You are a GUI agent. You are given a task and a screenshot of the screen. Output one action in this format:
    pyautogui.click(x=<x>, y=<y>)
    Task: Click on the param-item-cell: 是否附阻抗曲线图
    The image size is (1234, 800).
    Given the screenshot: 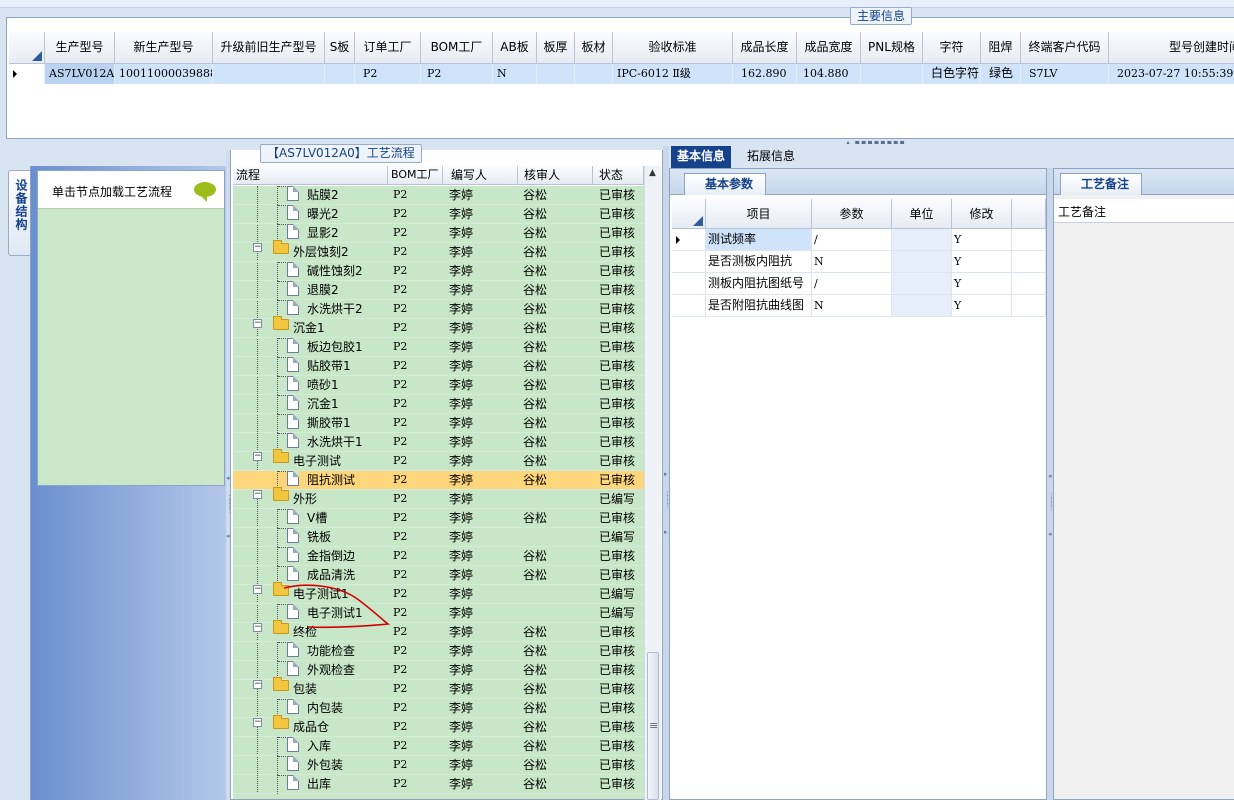 What is the action you would take?
    pyautogui.click(x=759, y=306)
    